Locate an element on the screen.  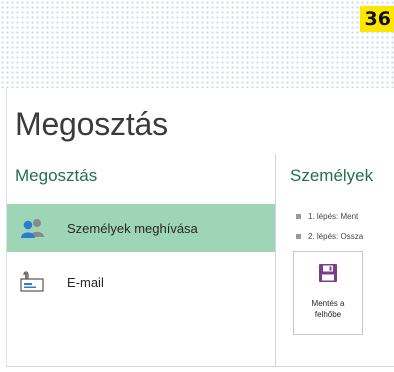
page-title: Megosztás is located at coordinates (91, 124).